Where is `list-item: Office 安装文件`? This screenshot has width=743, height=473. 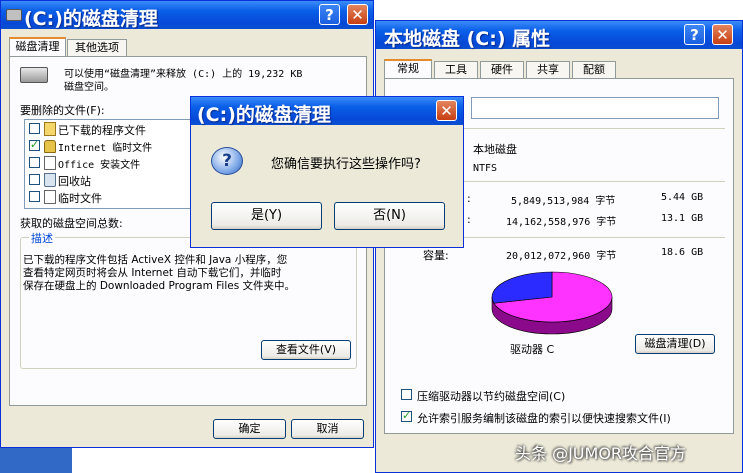
list-item: Office 安装文件 is located at coordinates (112, 163).